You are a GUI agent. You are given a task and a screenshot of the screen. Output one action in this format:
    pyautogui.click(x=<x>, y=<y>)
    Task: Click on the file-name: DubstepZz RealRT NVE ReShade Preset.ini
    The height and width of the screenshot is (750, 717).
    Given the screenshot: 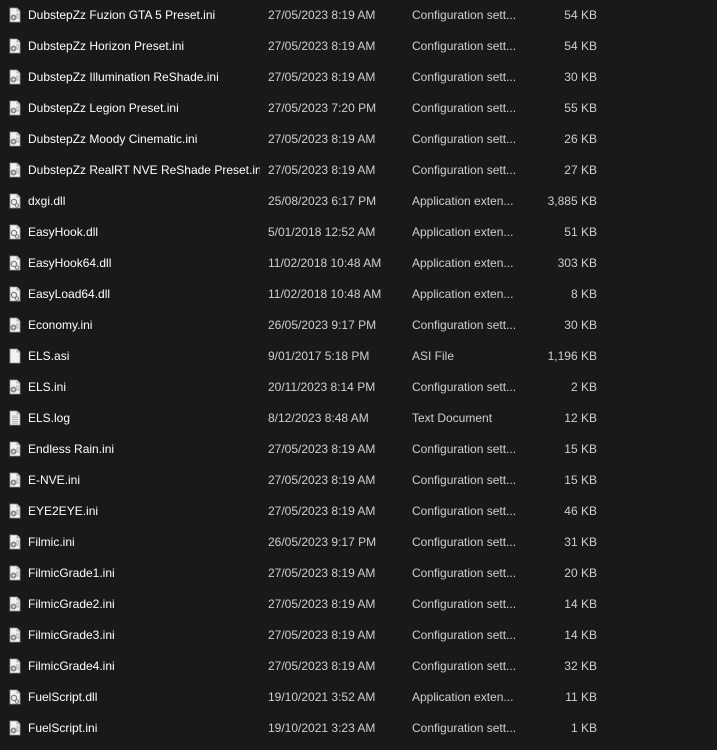 What is the action you would take?
    pyautogui.click(x=144, y=170)
    